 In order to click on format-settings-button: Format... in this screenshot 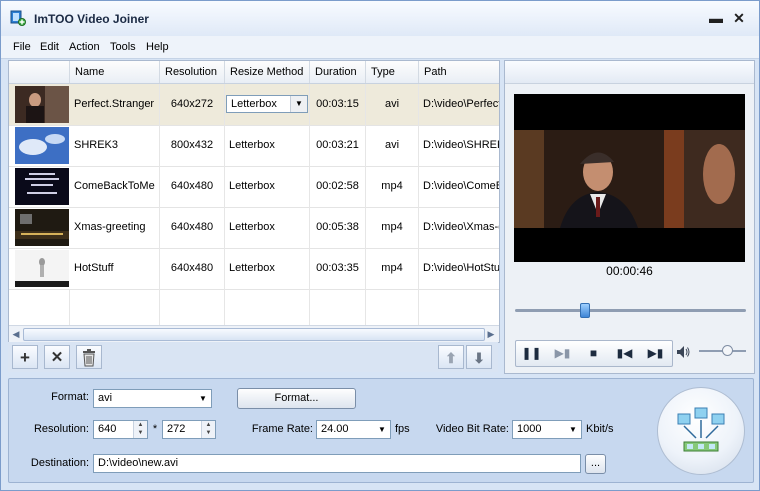, I will do `click(296, 398)`.